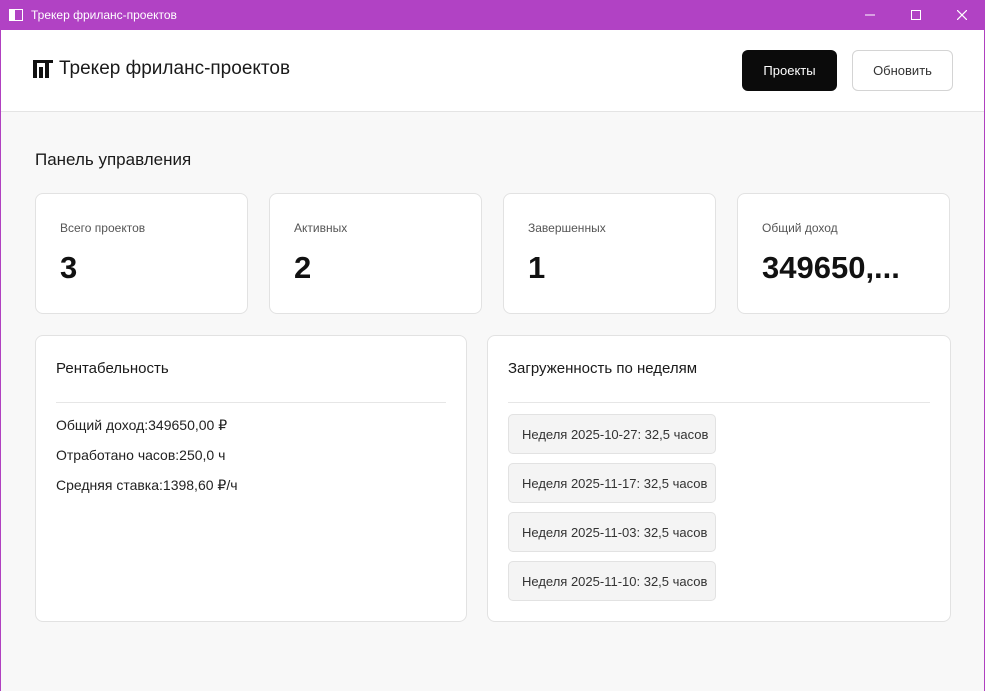 This screenshot has height=691, width=985. What do you see at coordinates (147, 485) in the screenshot?
I see `metric-average-rate: Средняя ставка:1398,60 ₽/ч` at bounding box center [147, 485].